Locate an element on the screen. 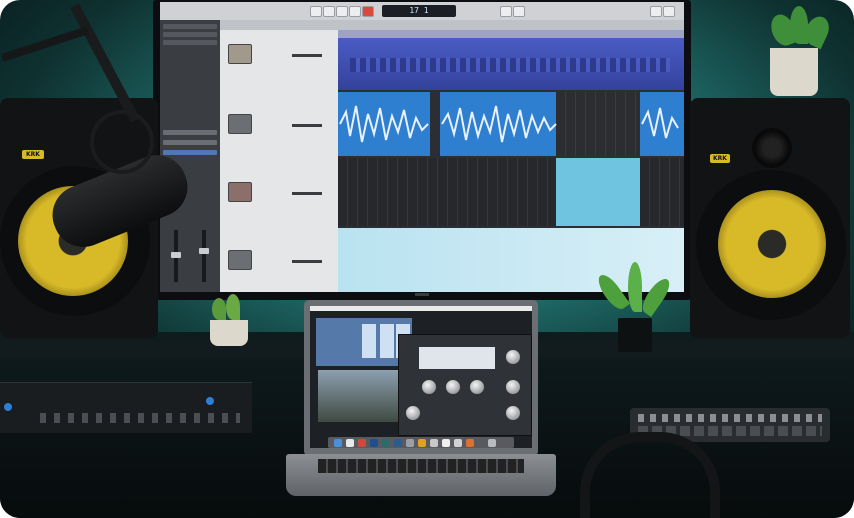  lcd-position: 17 1 is located at coordinates (419, 10).